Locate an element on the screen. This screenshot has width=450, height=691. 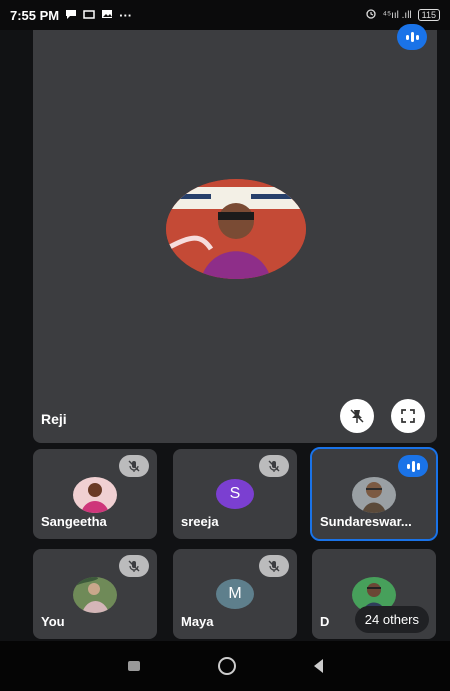
participant-tile-sreeja: S sreeja is located at coordinates (235, 494).